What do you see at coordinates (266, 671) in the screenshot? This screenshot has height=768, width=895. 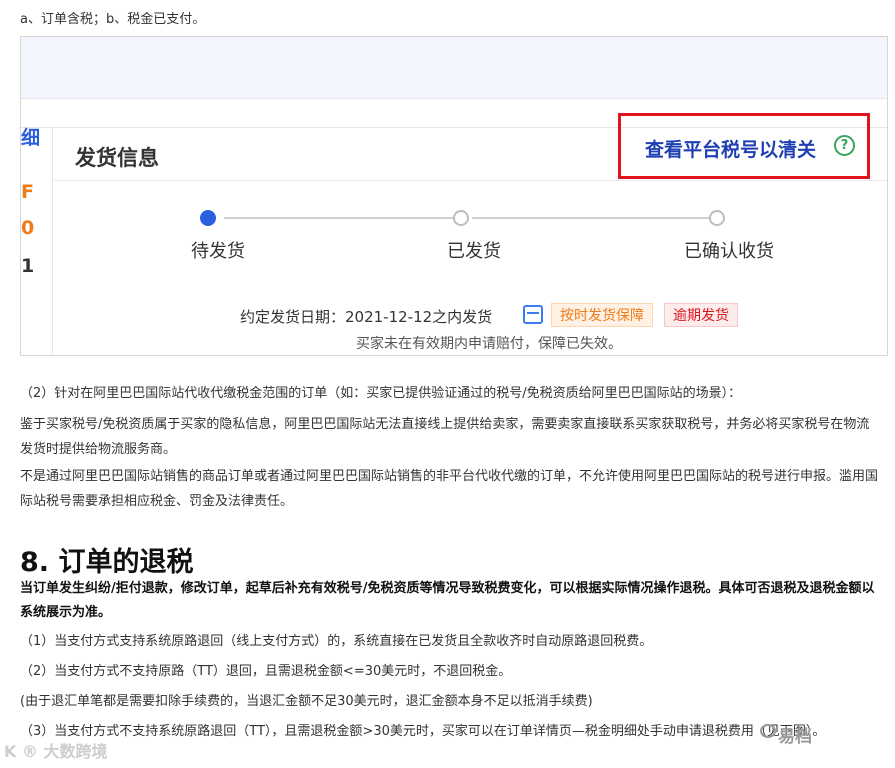 I see `refund-item-2: （2）当支付方式不支持原路（TT）退回，且需退税金额<=30美元时，不退回税金。` at bounding box center [266, 671].